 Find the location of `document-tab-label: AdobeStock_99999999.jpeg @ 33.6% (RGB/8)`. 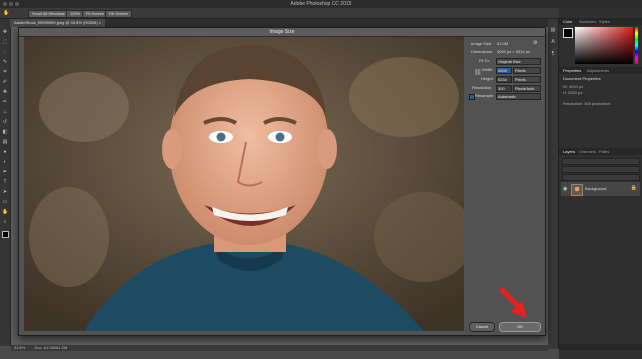

document-tab-label: AdobeStock_99999999.jpeg @ 33.6% (RGB/8) is located at coordinates (56, 22).